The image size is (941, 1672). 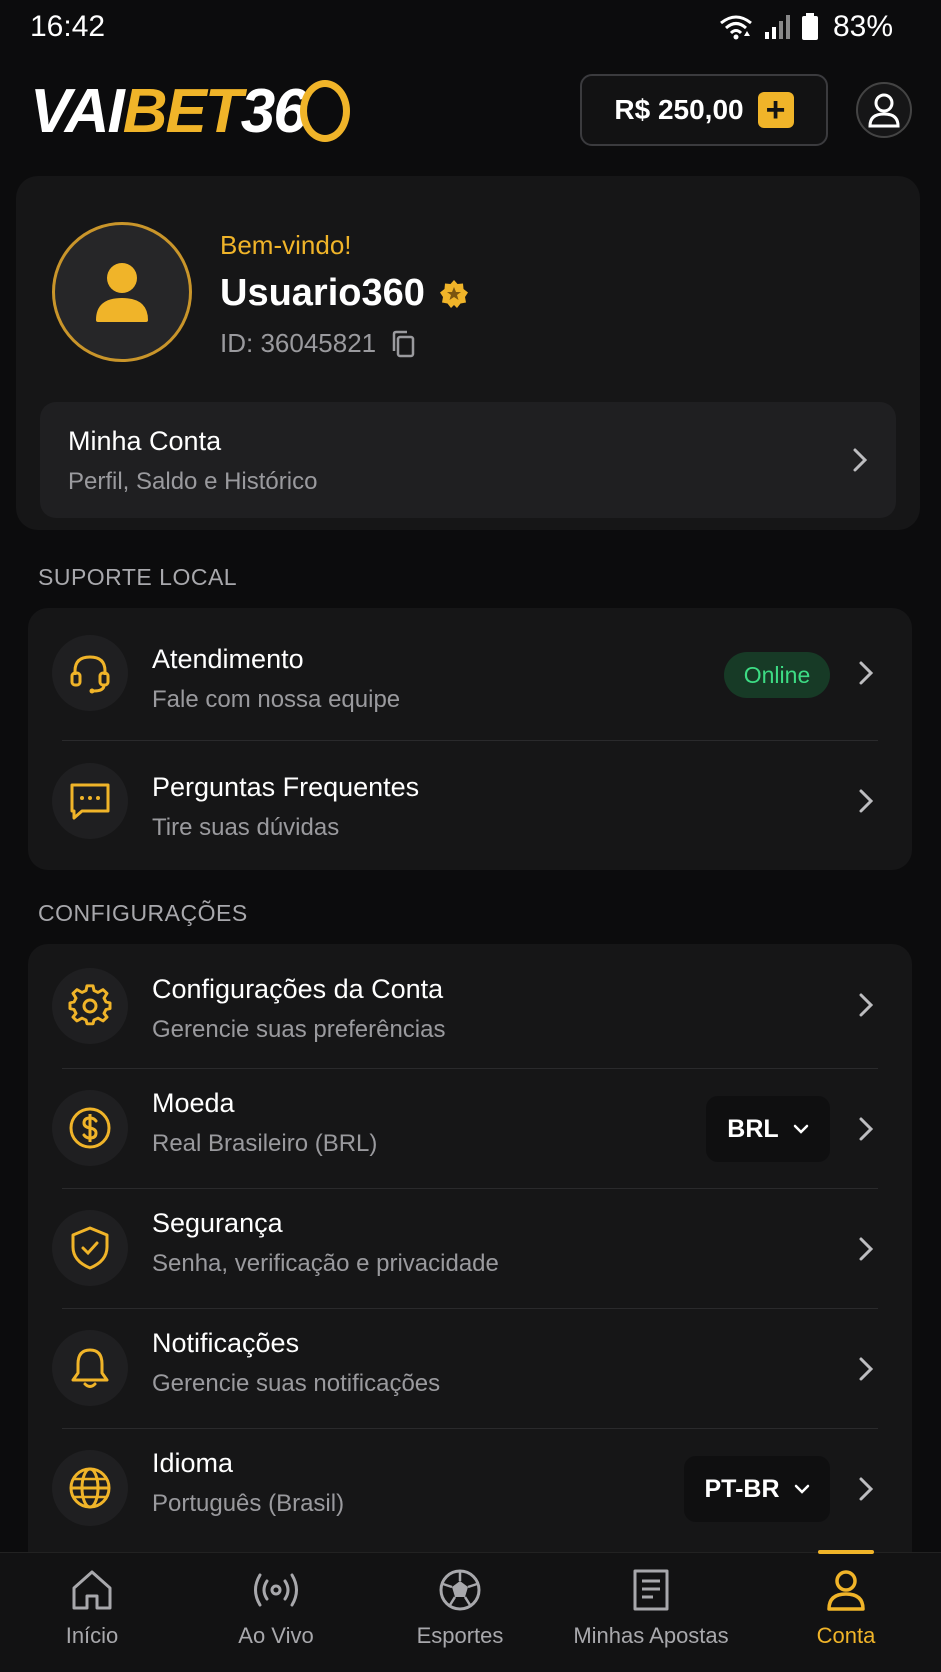 I want to click on battery-icon, so click(x=809, y=26).